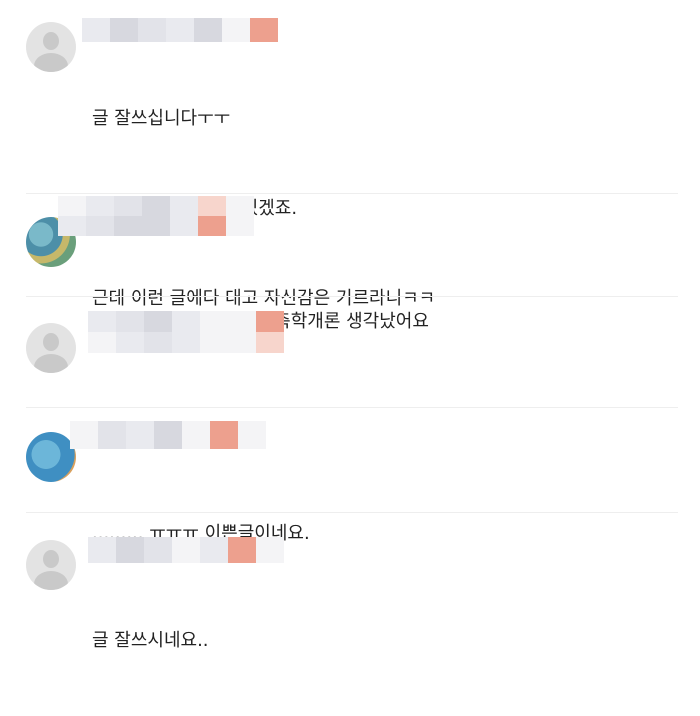  I want to click on comment-line: 글 잘쓰시네요.., so click(150, 640).